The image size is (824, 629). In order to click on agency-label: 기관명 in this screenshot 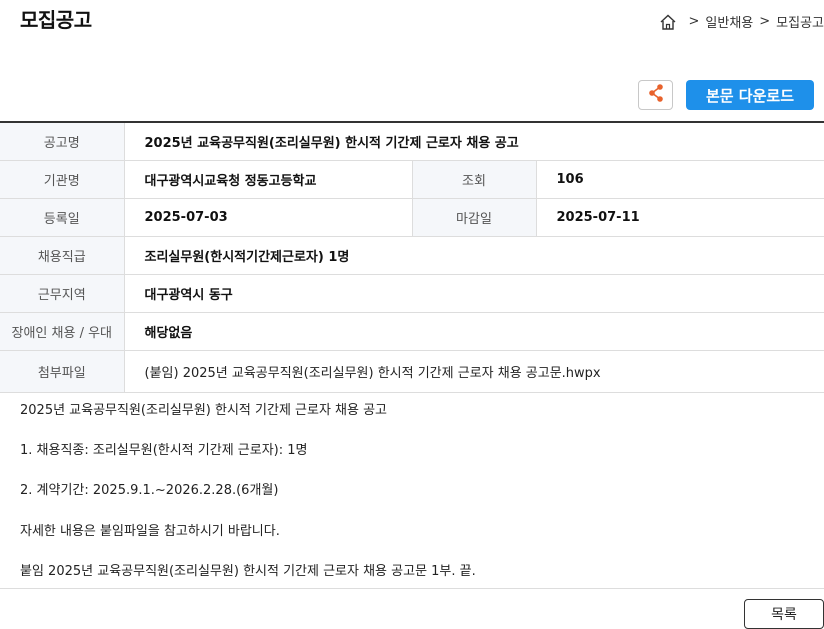, I will do `click(62, 179)`.